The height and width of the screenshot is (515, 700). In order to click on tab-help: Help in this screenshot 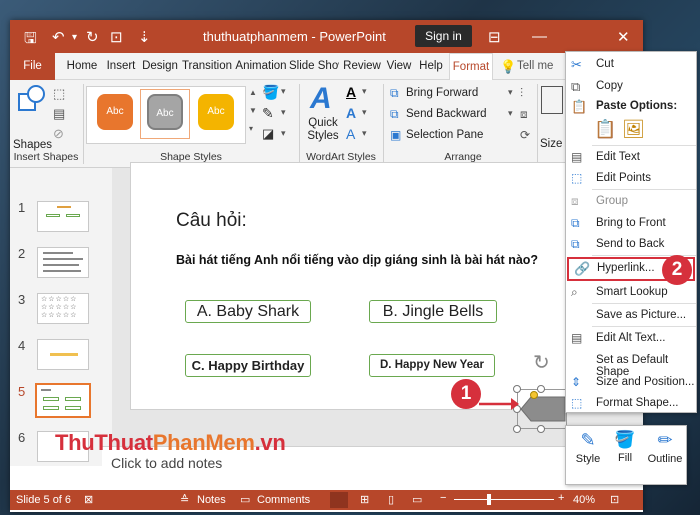, I will do `click(431, 66)`.